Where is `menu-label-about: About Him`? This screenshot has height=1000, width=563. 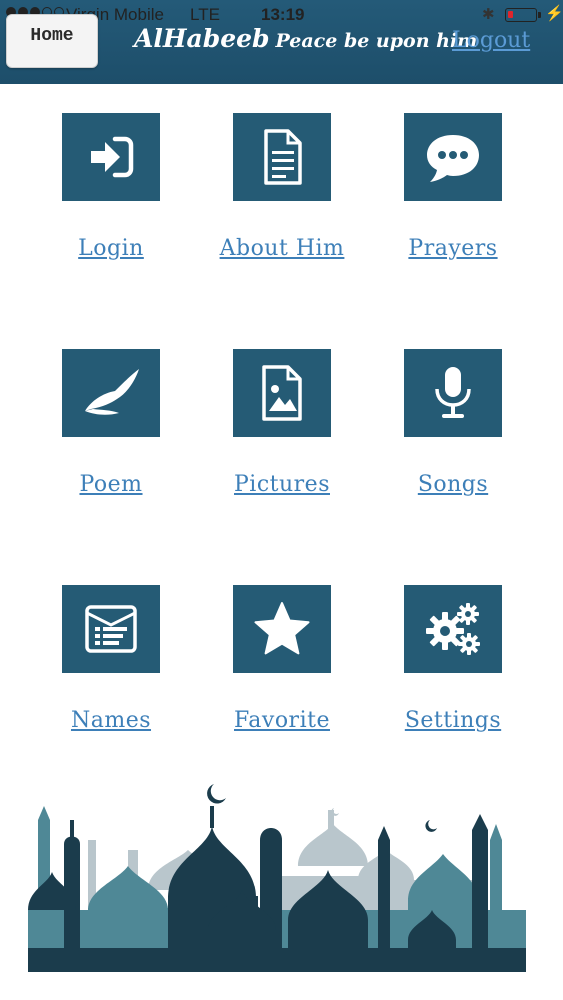
menu-label-about: About Him is located at coordinates (282, 248).